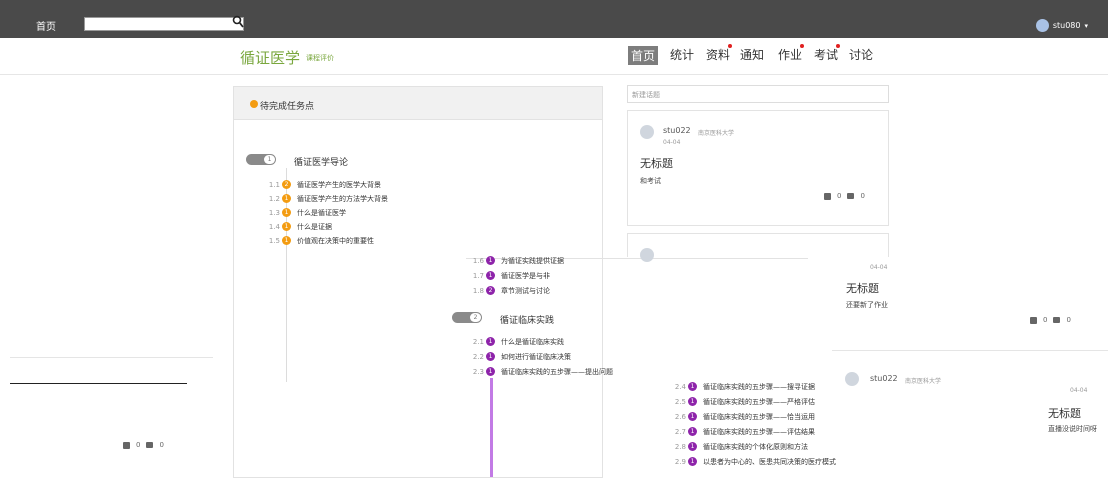  Describe the element at coordinates (270, 58) in the screenshot. I see `course-title: 循证医学` at that location.